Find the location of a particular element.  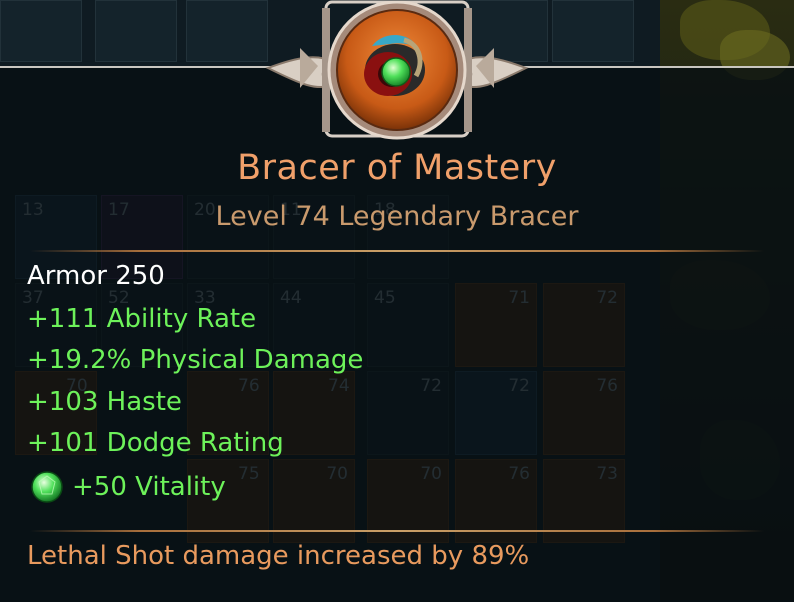

emerald-gem-icon is located at coordinates (47, 487).